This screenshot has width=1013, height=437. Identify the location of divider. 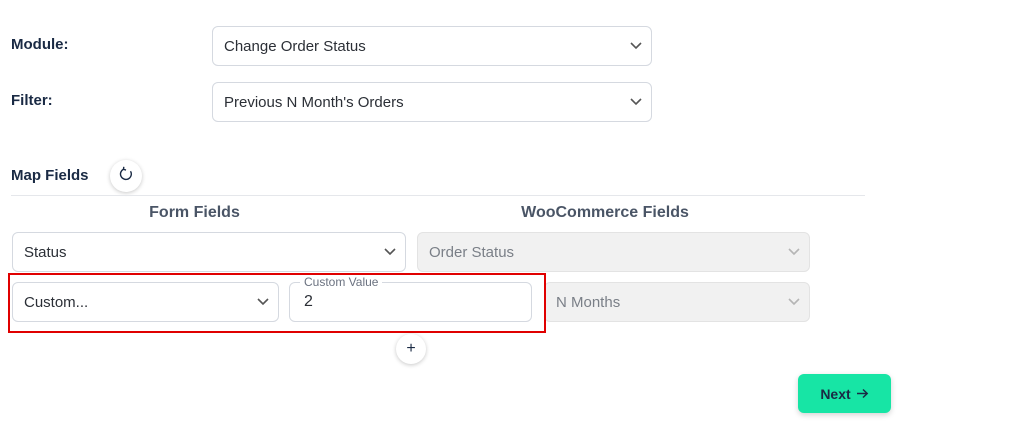
(438, 195).